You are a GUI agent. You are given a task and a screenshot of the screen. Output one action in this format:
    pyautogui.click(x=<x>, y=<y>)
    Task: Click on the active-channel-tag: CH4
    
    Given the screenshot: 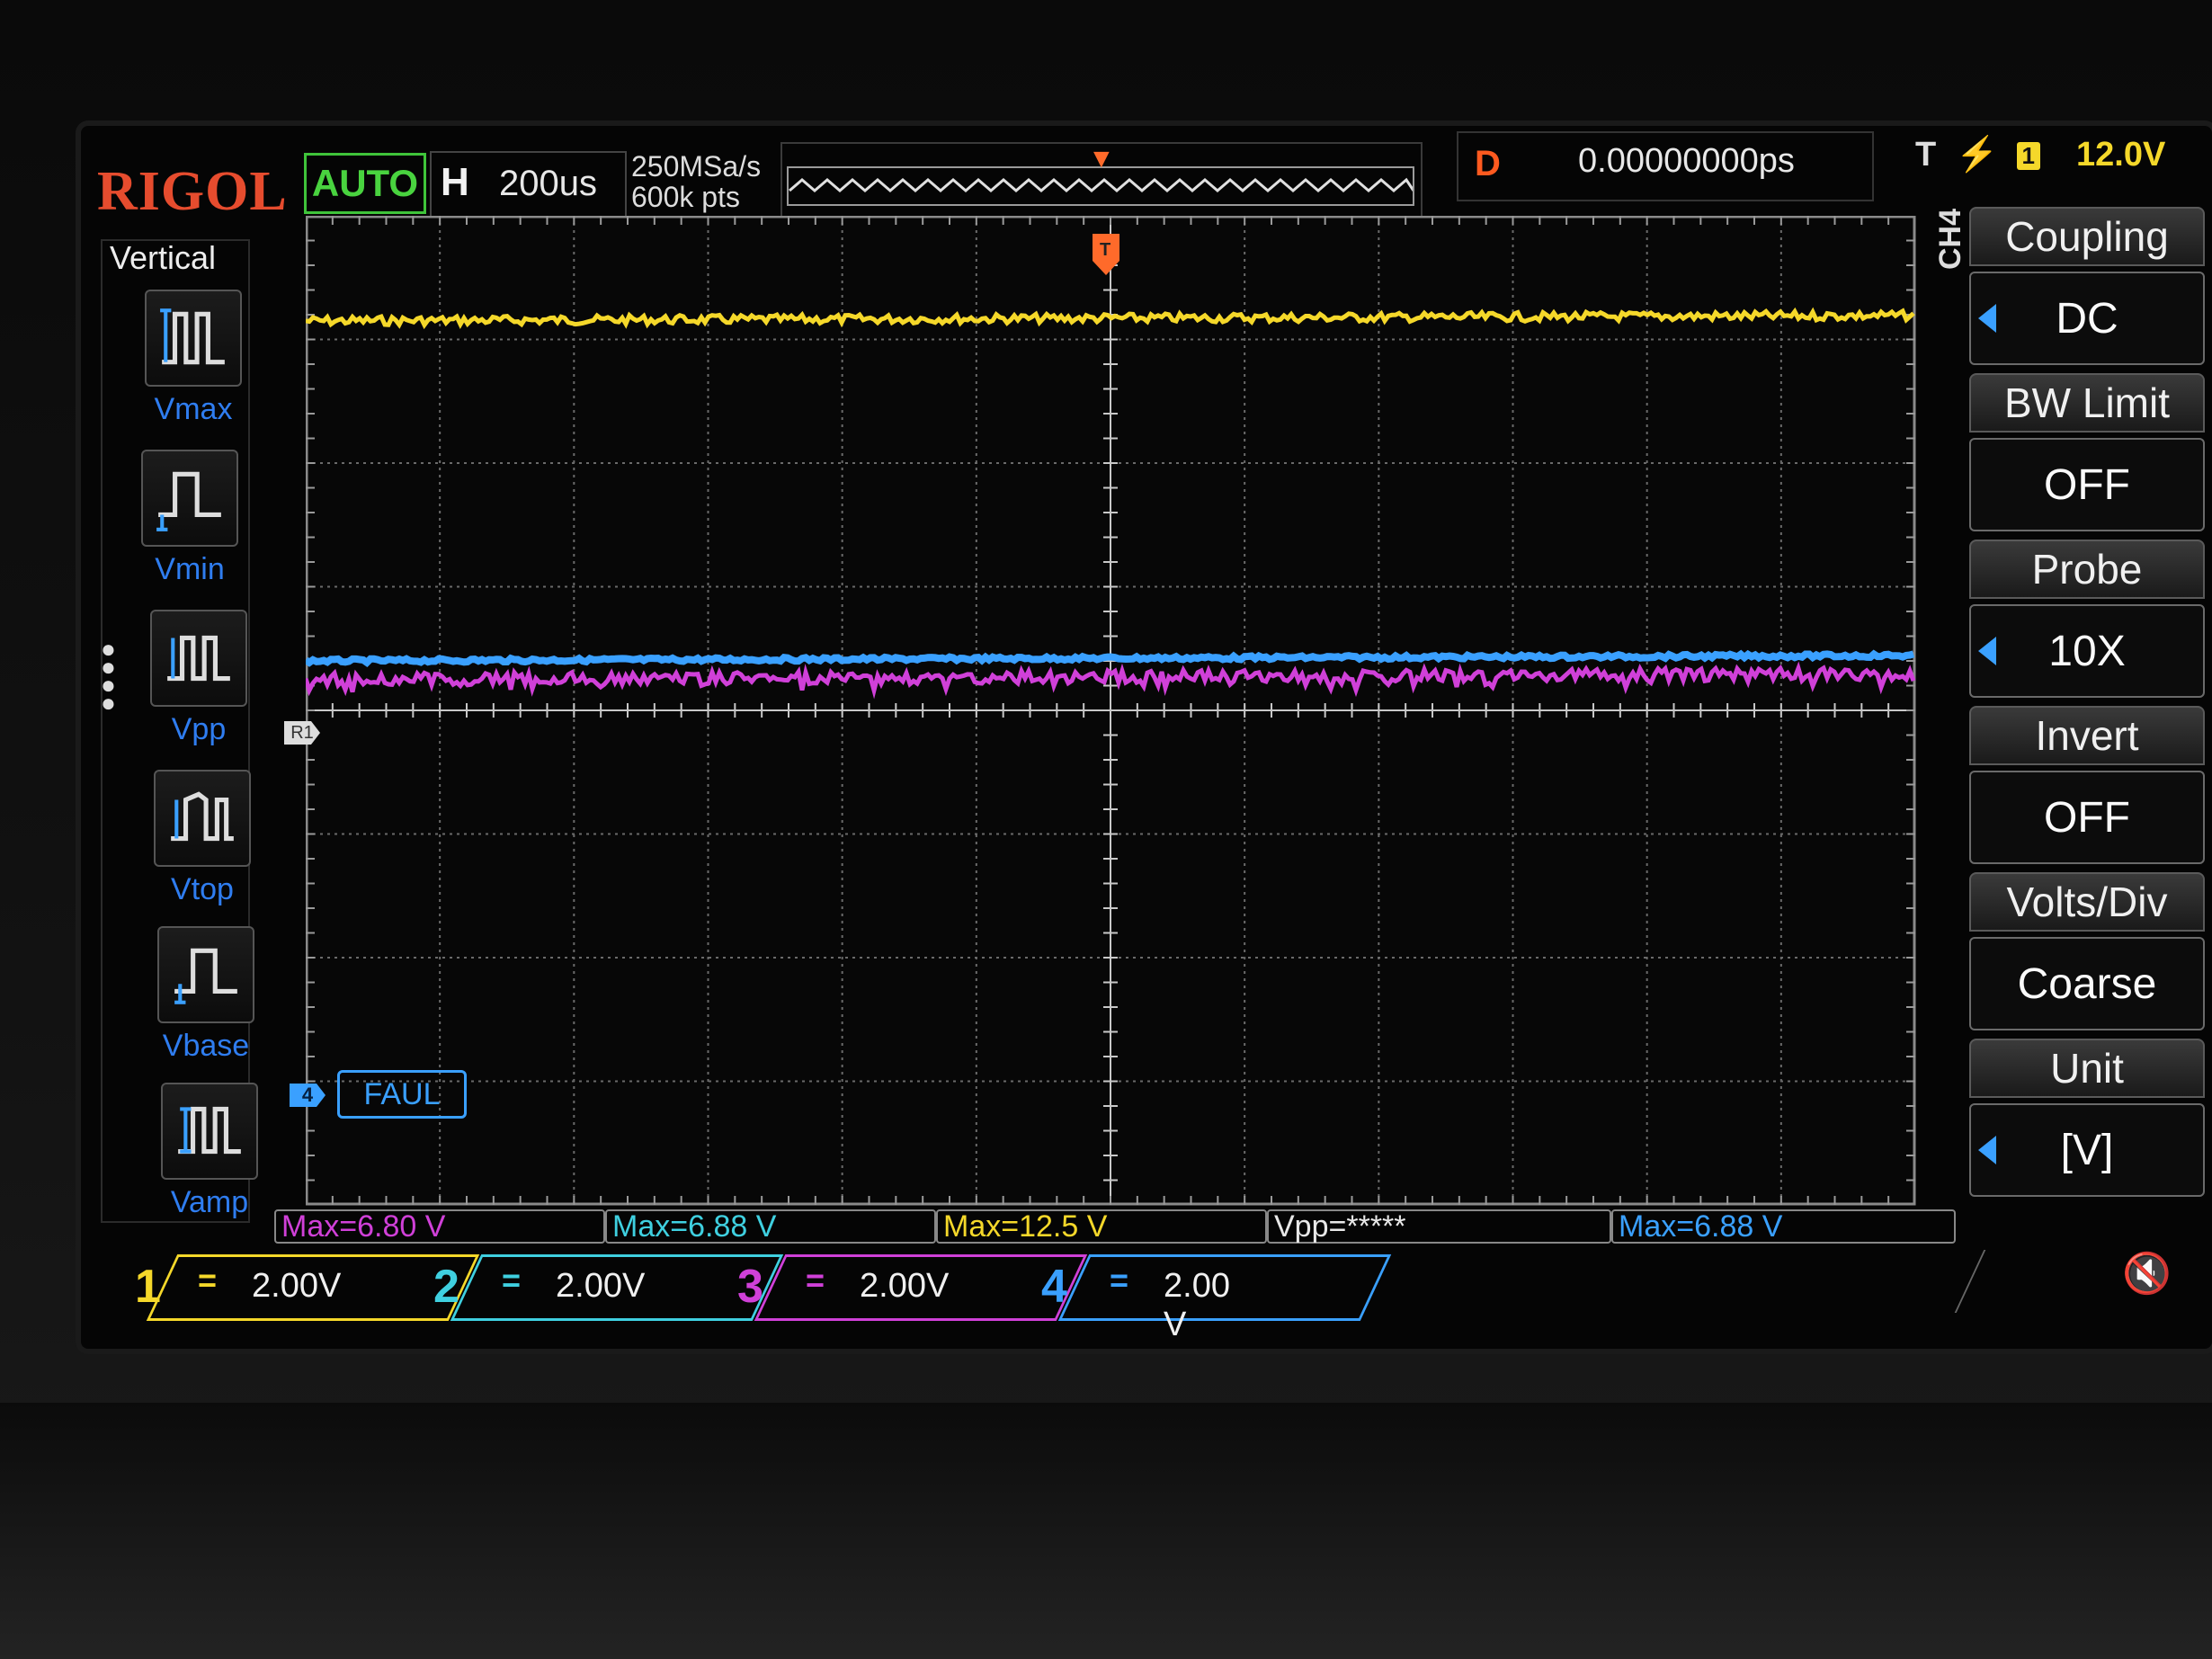 What is the action you would take?
    pyautogui.click(x=1950, y=239)
    